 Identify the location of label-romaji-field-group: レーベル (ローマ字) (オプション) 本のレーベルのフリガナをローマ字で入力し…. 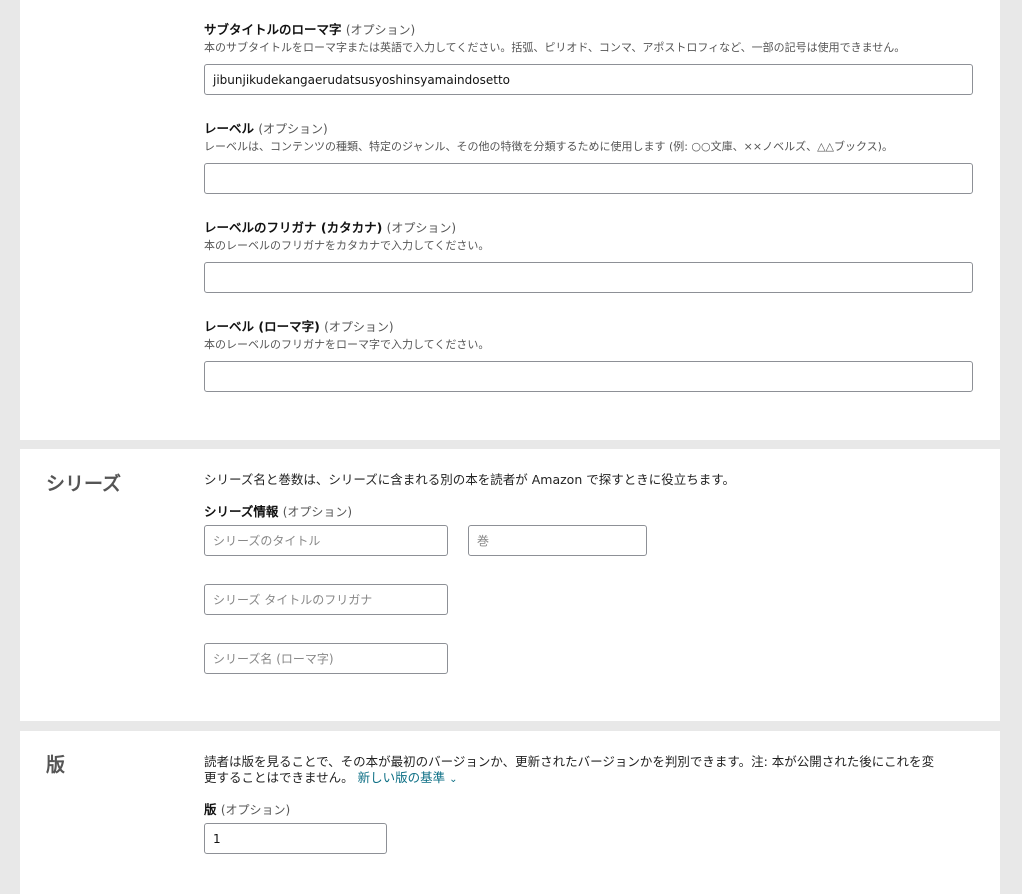
(588, 336).